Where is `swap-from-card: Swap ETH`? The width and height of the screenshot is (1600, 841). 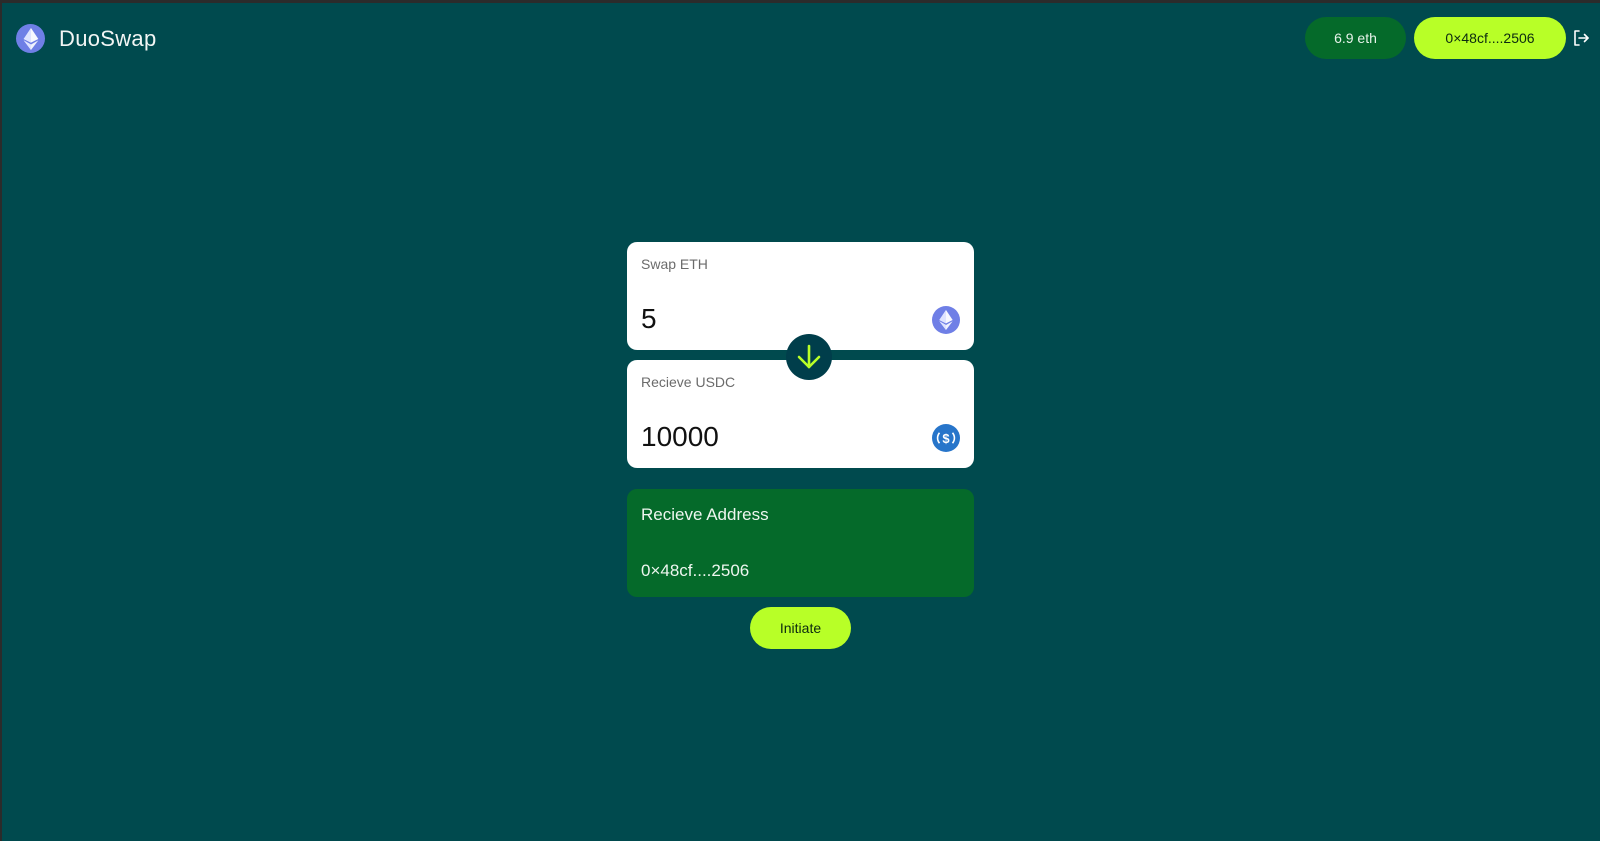 swap-from-card: Swap ETH is located at coordinates (800, 296).